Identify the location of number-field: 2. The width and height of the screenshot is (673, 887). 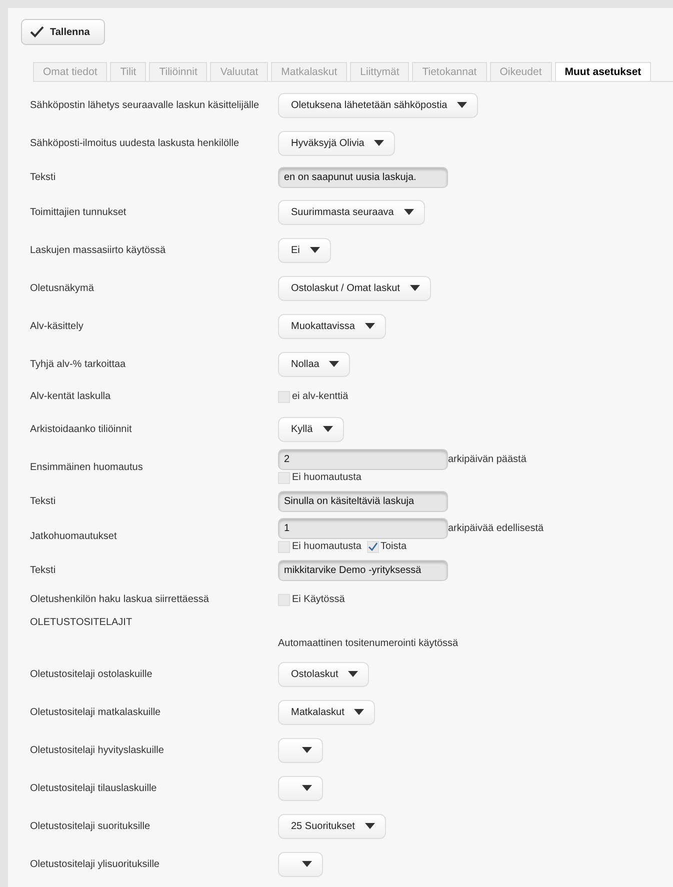
(363, 459).